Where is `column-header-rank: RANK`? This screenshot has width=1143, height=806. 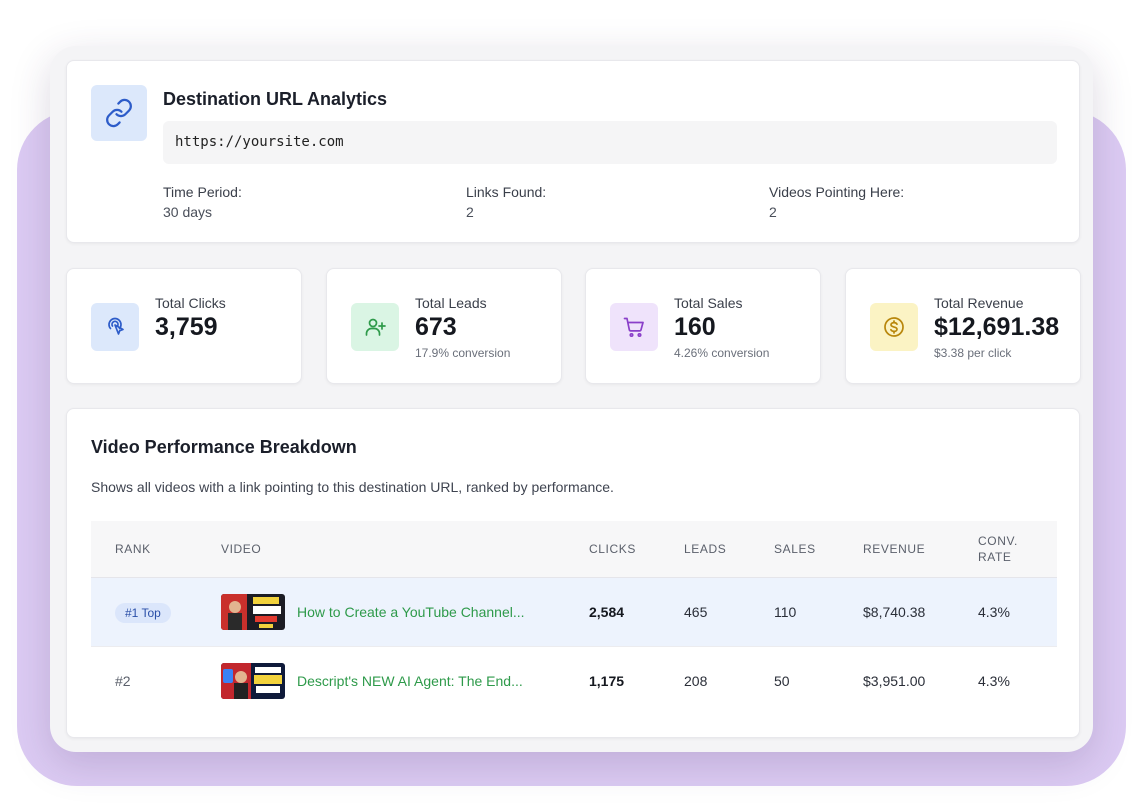 column-header-rank: RANK is located at coordinates (133, 549).